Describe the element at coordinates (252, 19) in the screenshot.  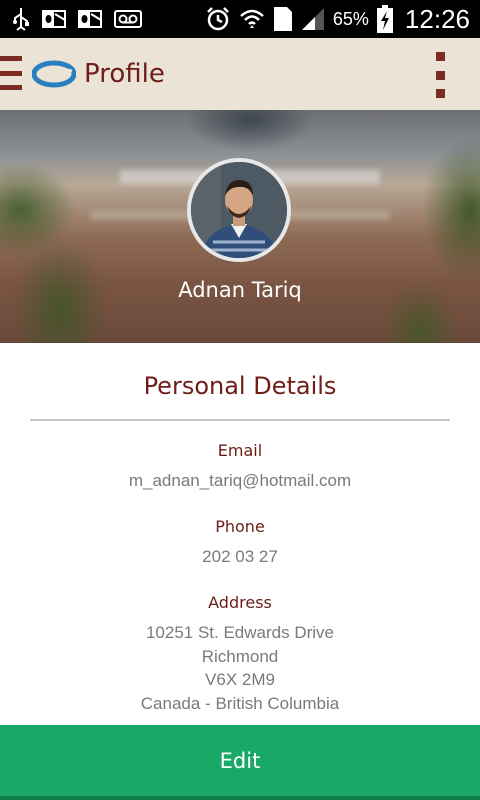
I see `wifi-icon` at that location.